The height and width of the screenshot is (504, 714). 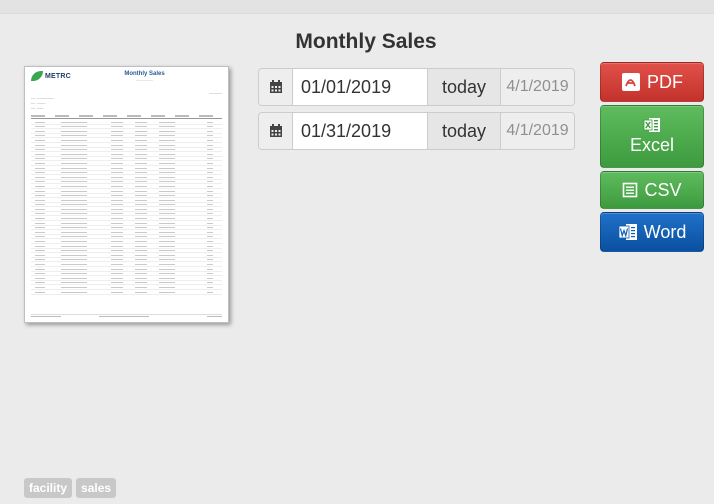 I want to click on report-subtitle-lines: ────────, so click(x=144, y=80).